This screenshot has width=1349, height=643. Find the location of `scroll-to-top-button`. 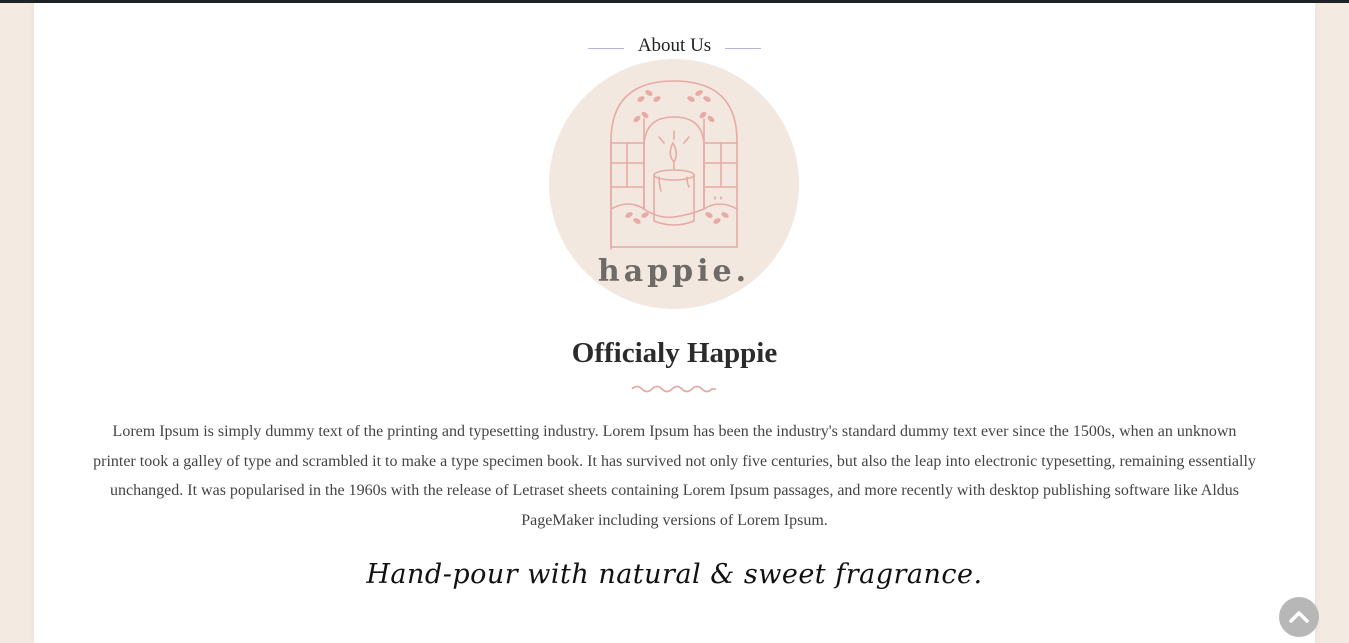

scroll-to-top-button is located at coordinates (1299, 617).